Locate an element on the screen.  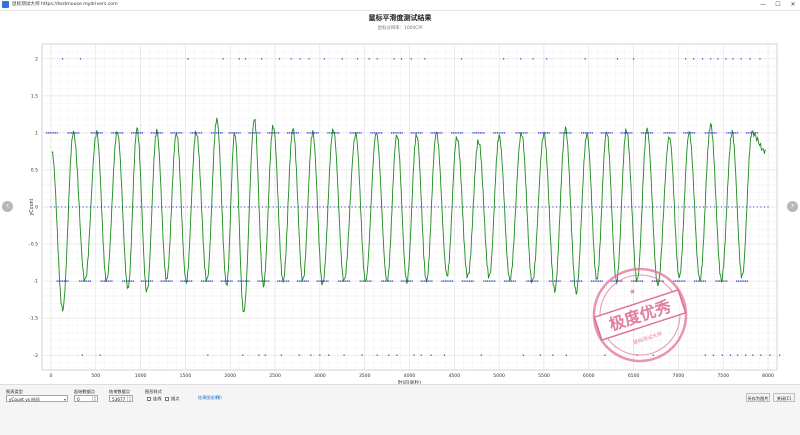
x-tick-label: 6000 is located at coordinates (589, 376).